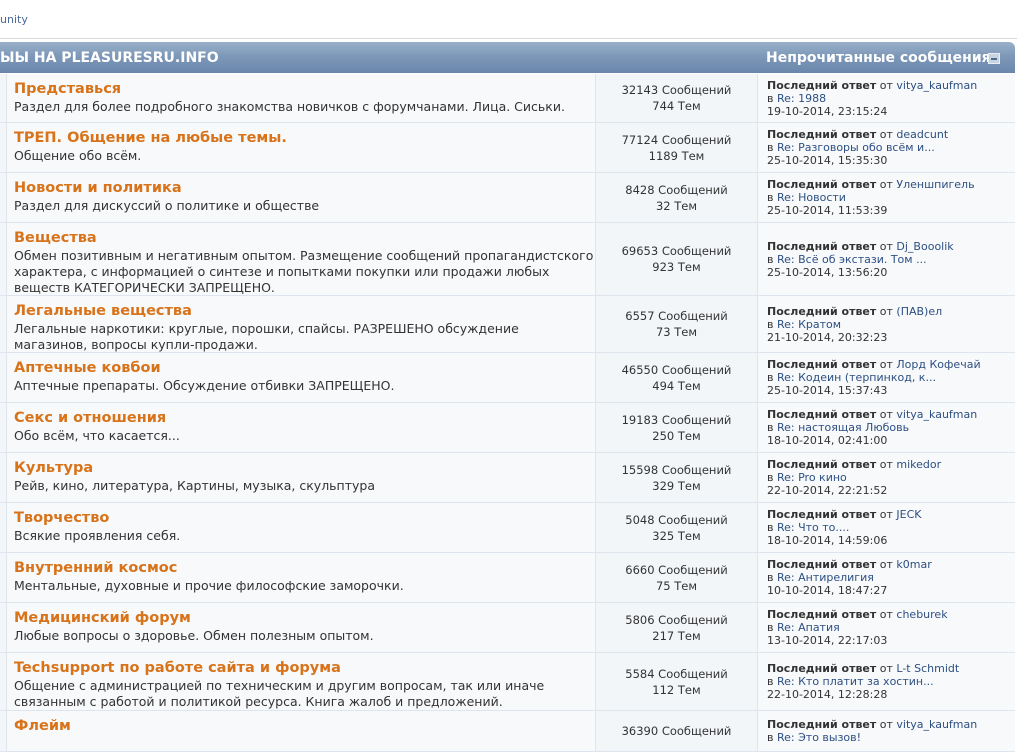 This screenshot has width=1033, height=752. What do you see at coordinates (304, 726) in the screenshot?
I see `forum-title-link: Флейм` at bounding box center [304, 726].